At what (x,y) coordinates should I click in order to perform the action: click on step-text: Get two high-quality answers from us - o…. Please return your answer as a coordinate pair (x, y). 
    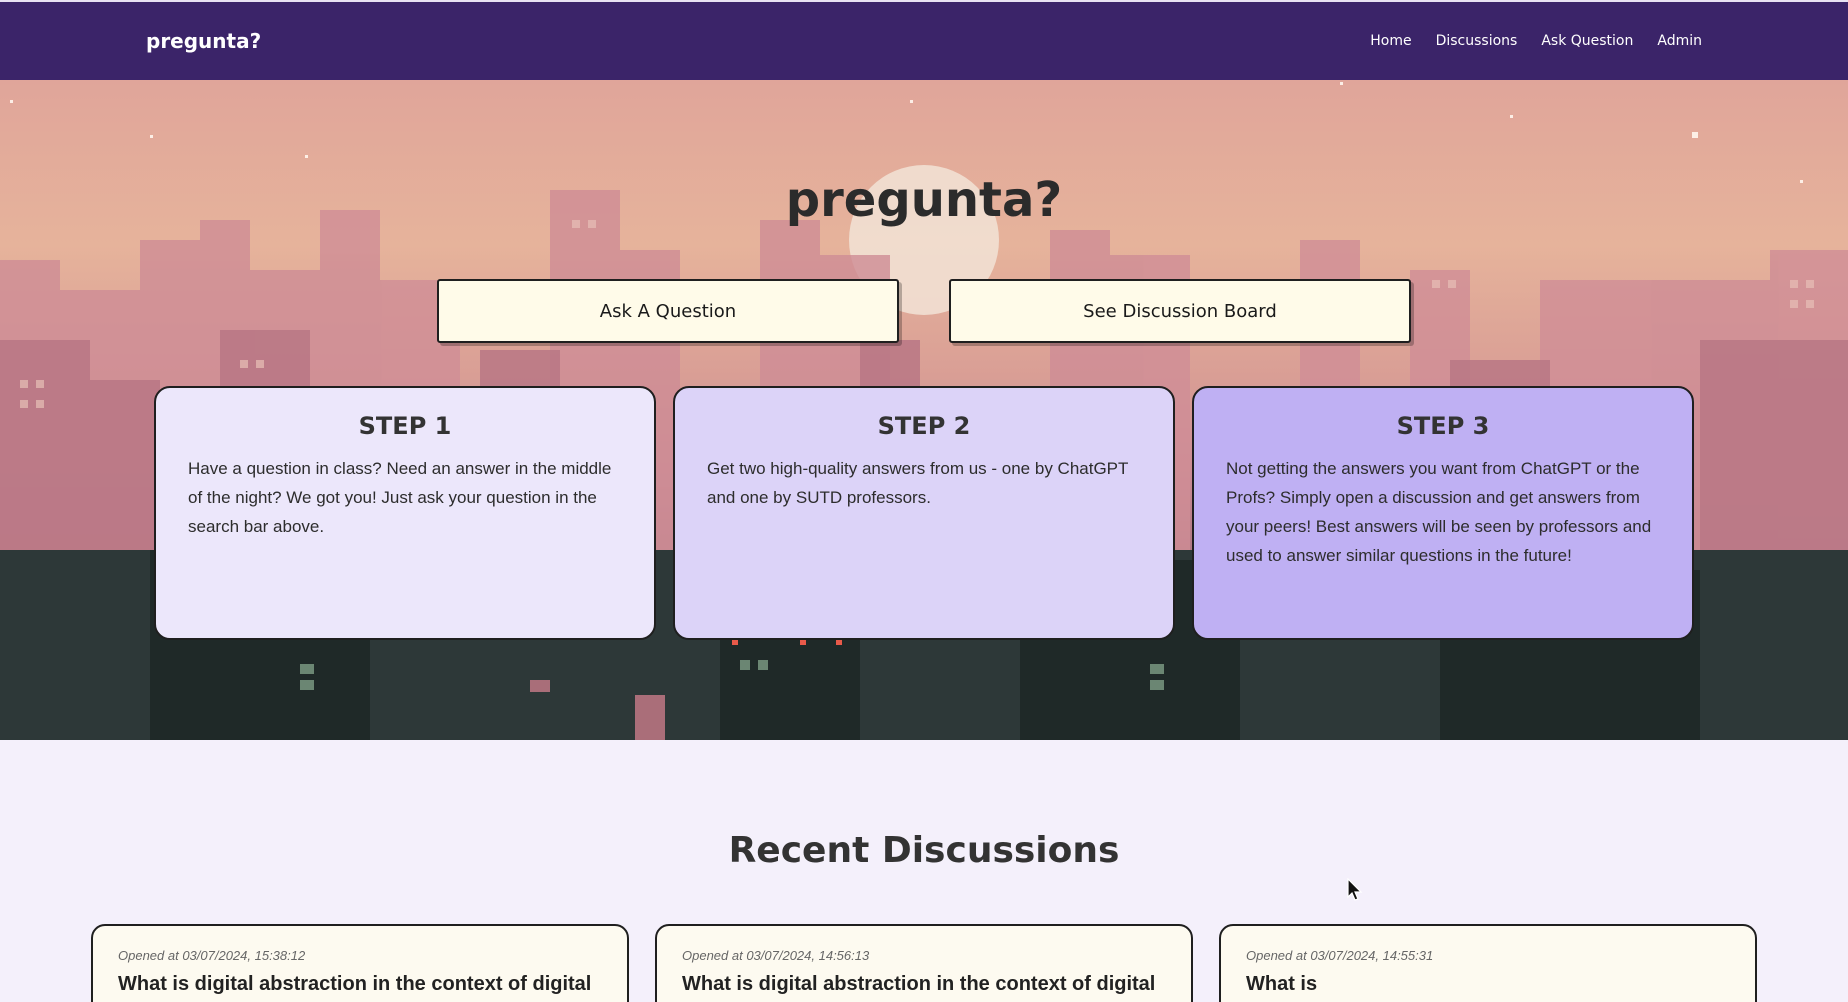
    Looking at the image, I should click on (918, 483).